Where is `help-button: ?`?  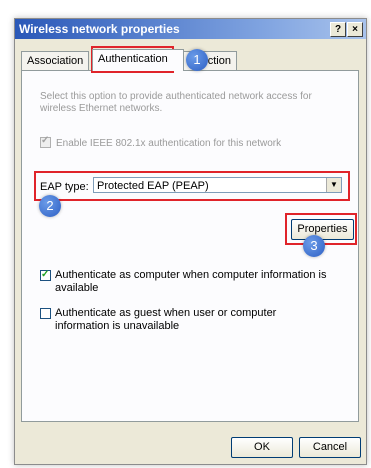
help-button: ? is located at coordinates (338, 29).